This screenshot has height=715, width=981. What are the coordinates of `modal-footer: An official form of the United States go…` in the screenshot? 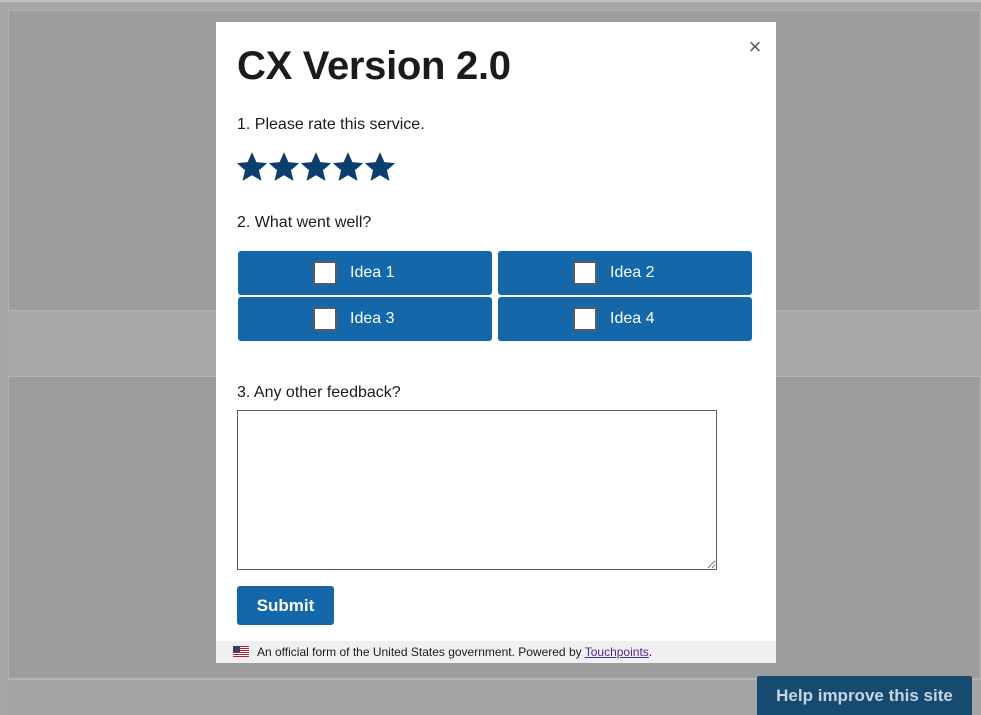 It's located at (496, 652).